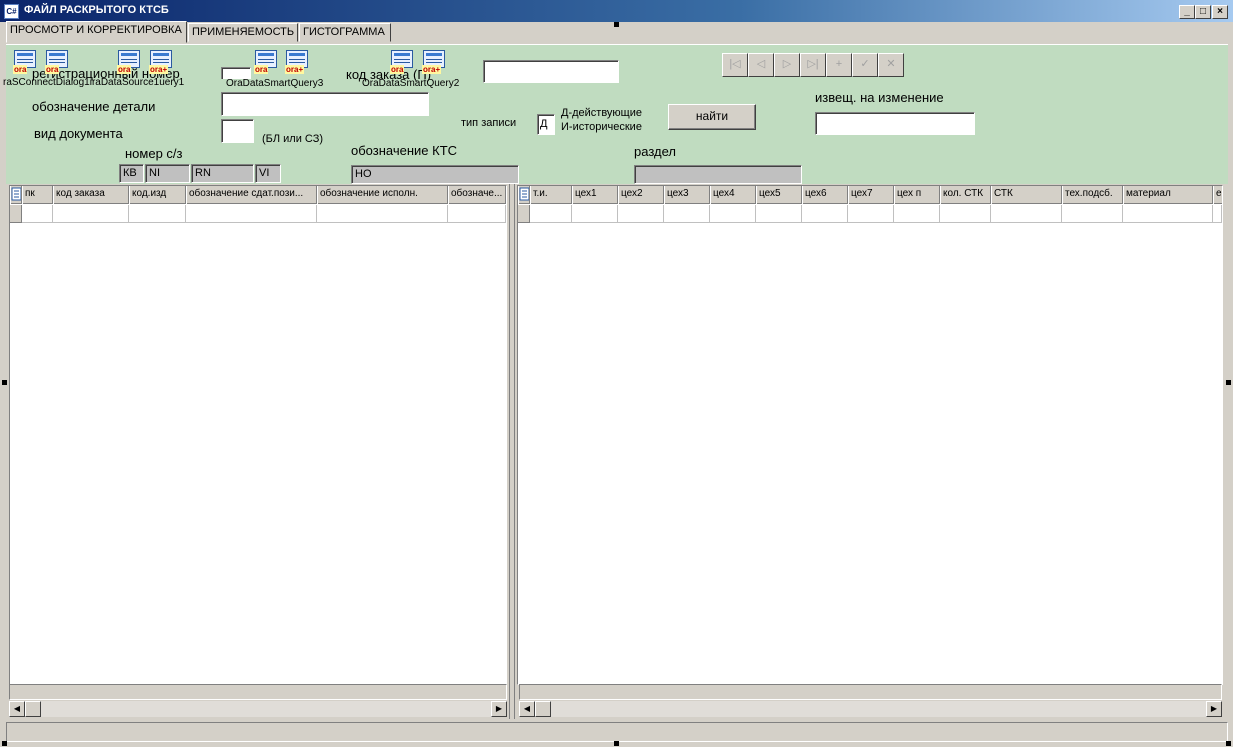  What do you see at coordinates (434, 62) in the screenshot?
I see `ora-query2-icon: ora+` at bounding box center [434, 62].